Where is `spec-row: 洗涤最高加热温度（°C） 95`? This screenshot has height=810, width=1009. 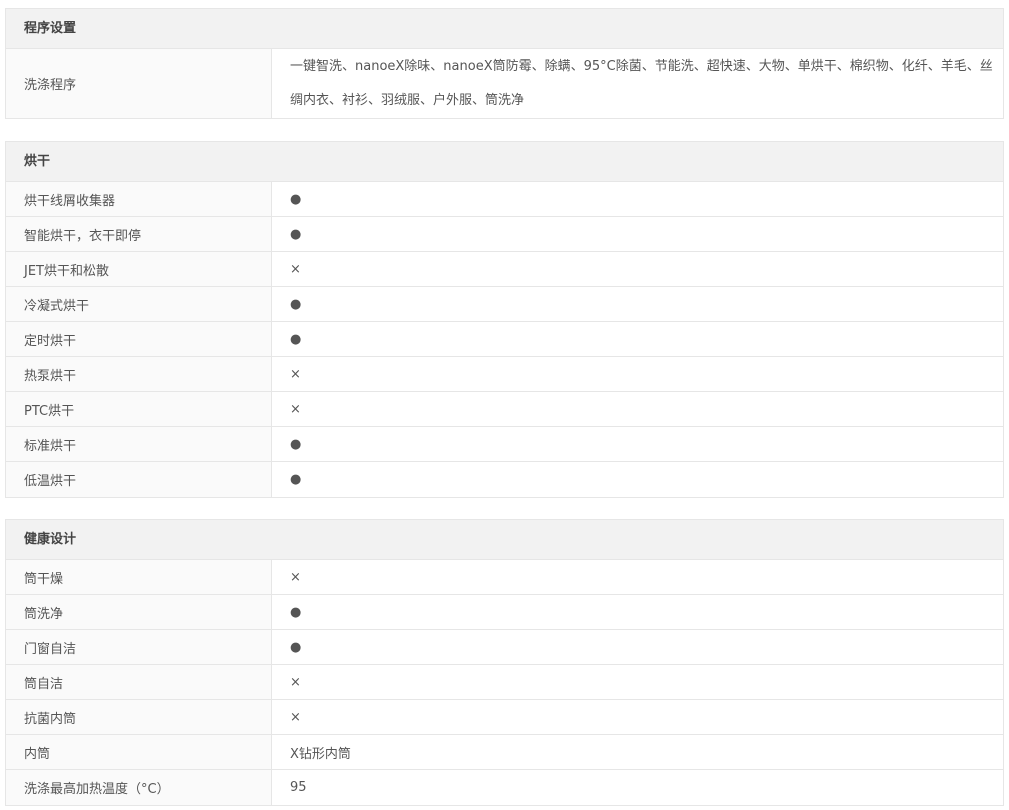 spec-row: 洗涤最高加热温度（°C） 95 is located at coordinates (504, 787).